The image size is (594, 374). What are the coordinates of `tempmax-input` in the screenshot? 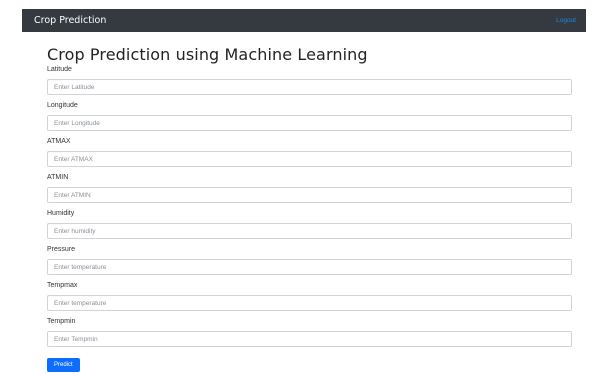 It's located at (309, 303).